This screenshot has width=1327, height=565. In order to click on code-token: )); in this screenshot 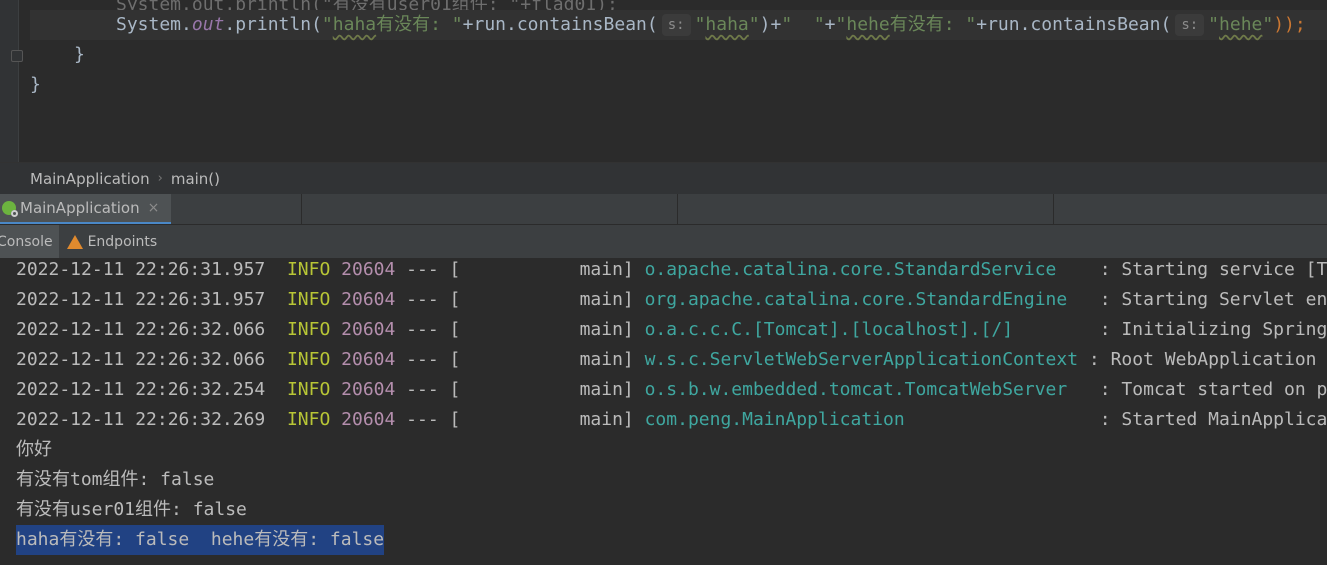, I will do `click(1289, 24)`.